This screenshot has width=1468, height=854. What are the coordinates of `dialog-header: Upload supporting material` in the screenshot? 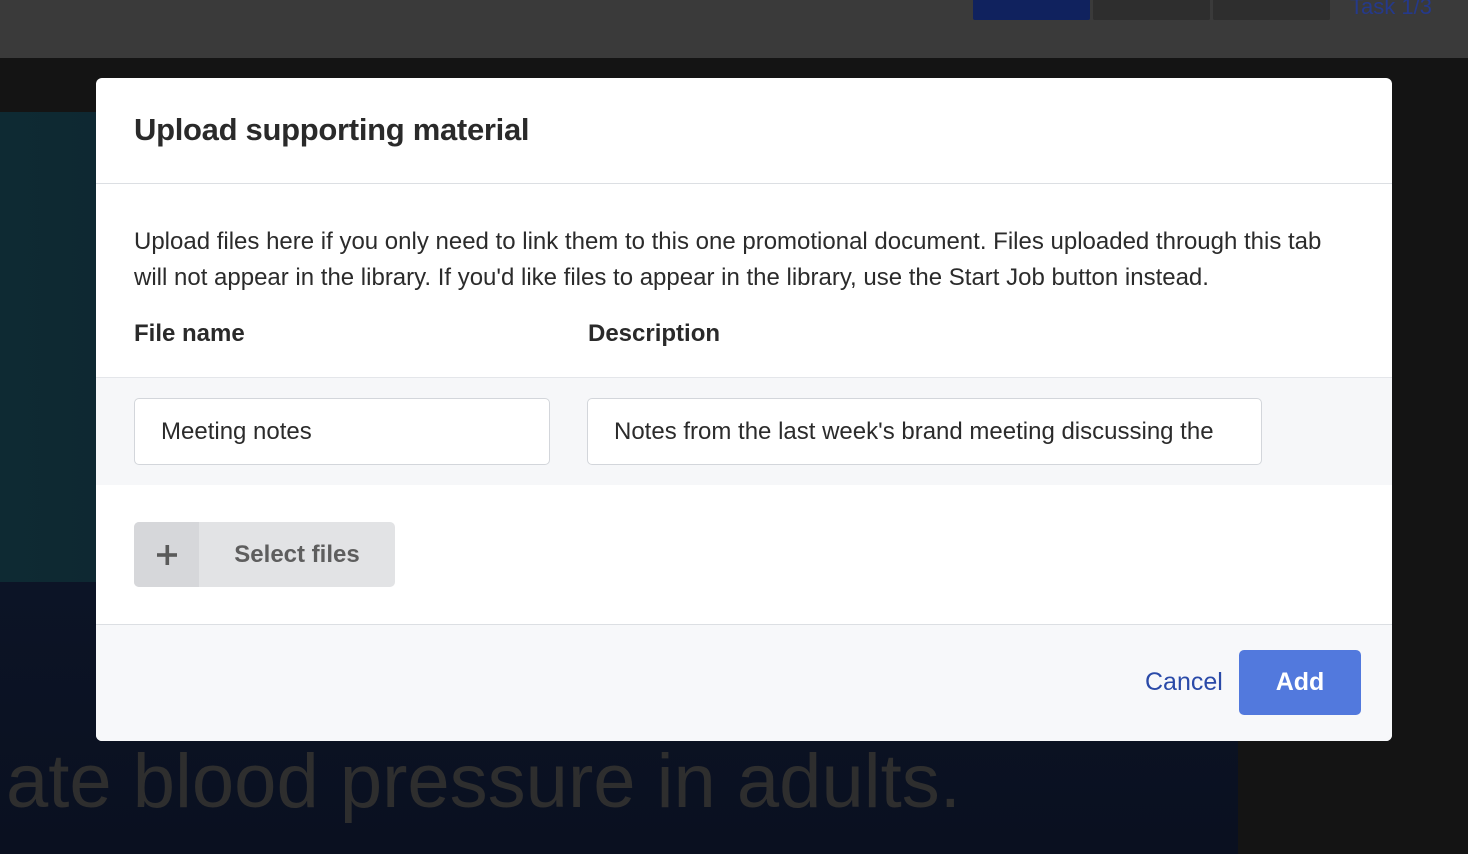 It's located at (744, 131).